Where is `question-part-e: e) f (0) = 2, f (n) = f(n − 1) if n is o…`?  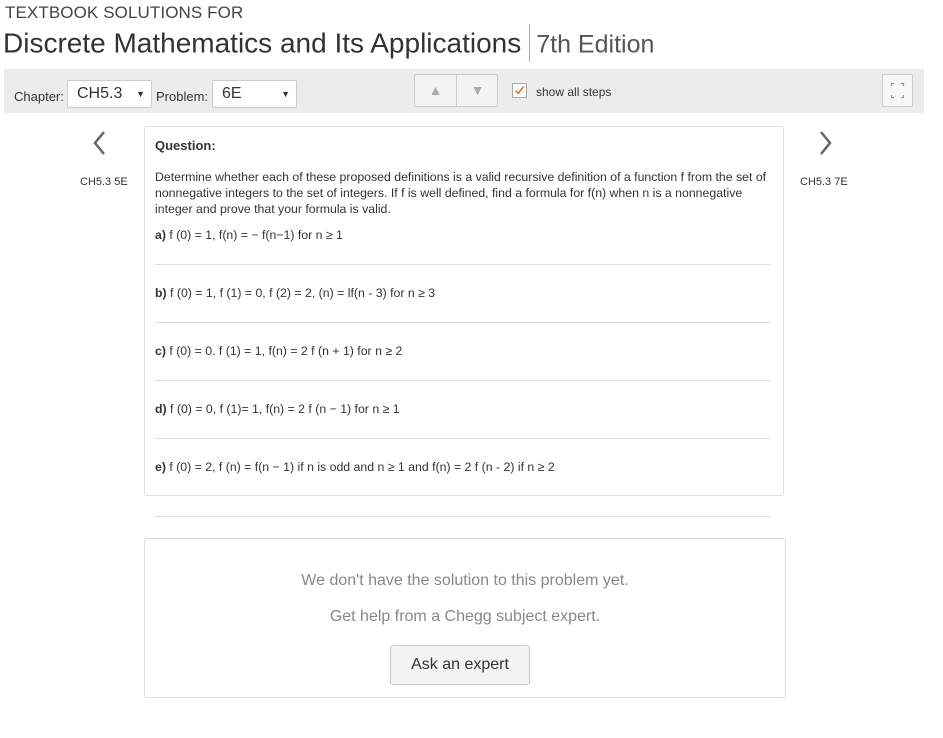
question-part-e: e) f (0) = 2, f (n) = f(n − 1) if n is o… is located at coordinates (355, 467).